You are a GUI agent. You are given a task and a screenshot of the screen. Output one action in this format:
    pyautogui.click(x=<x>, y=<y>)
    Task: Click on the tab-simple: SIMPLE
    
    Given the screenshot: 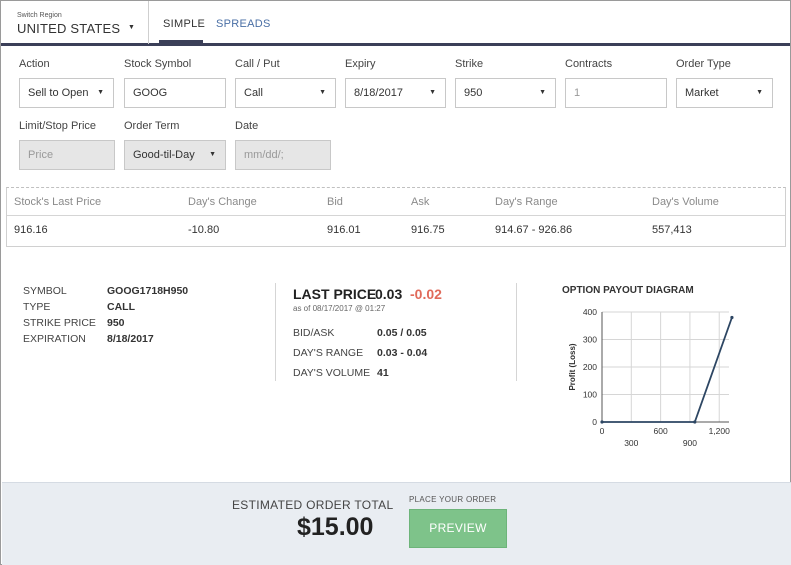 What is the action you would take?
    pyautogui.click(x=184, y=24)
    